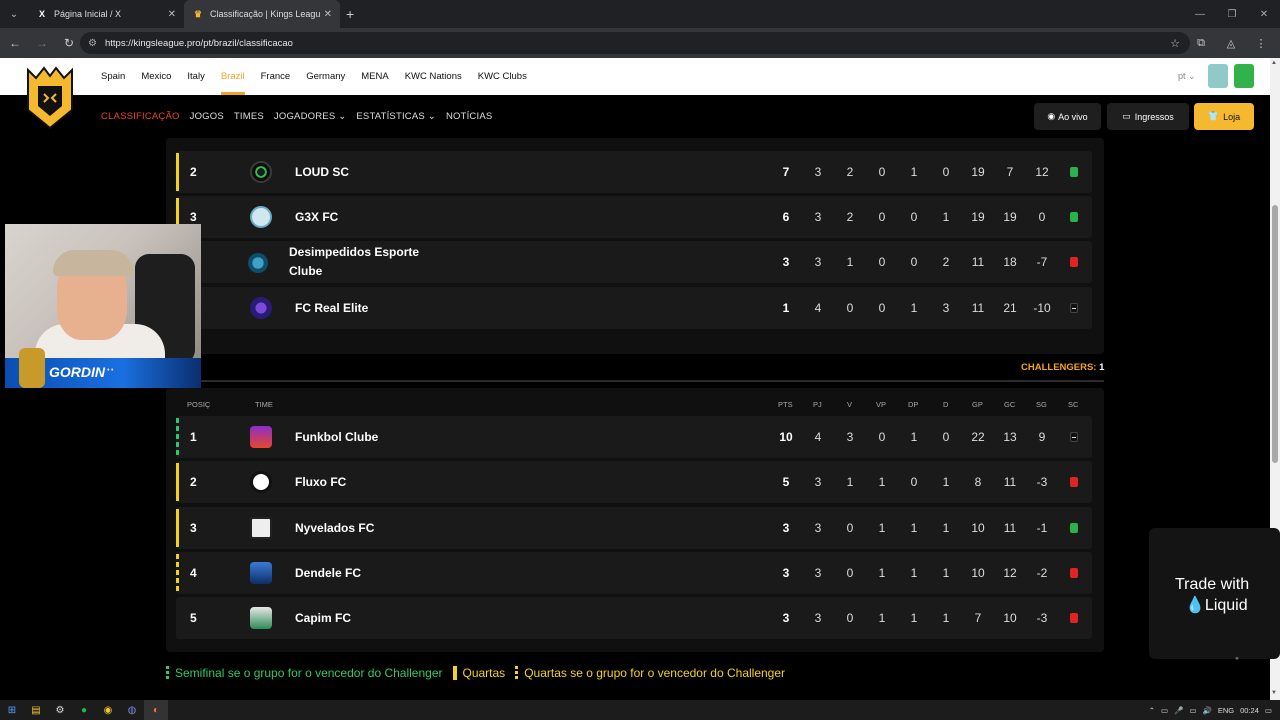  Describe the element at coordinates (325, 76) in the screenshot. I see `country-germany: Germany` at that location.